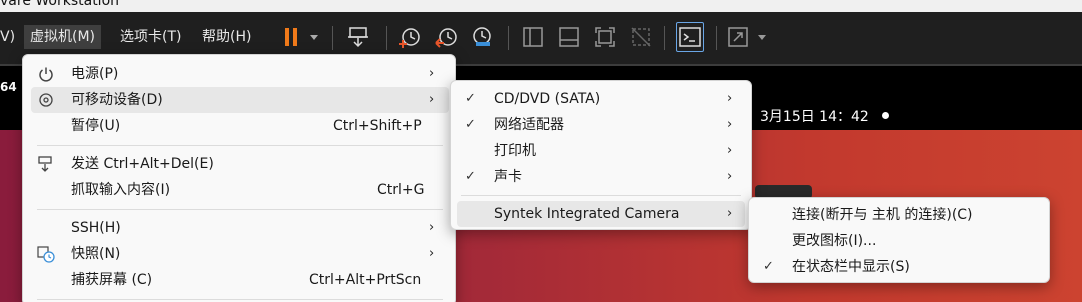  Describe the element at coordinates (8, 87) in the screenshot. I see `vm-tab-label: 64` at that location.